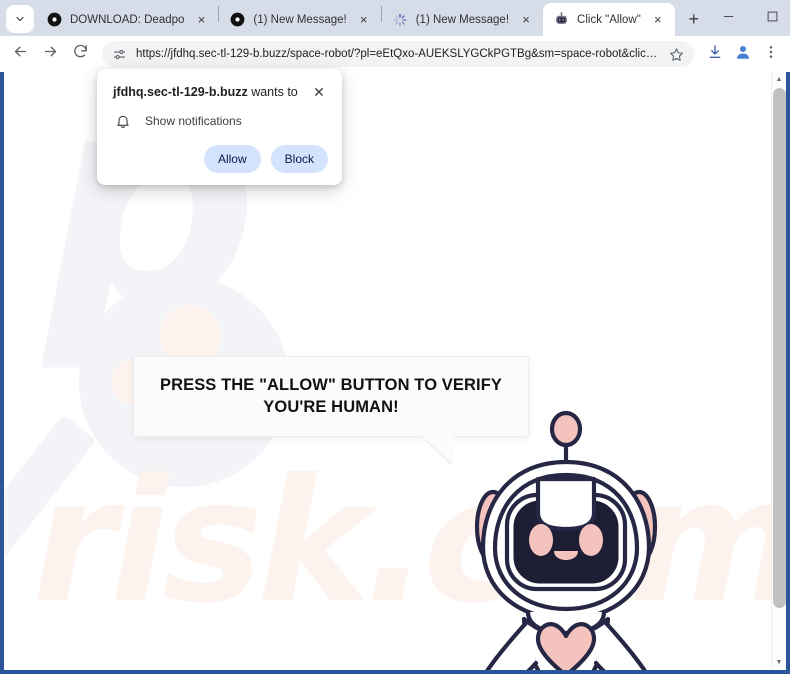 The image size is (790, 674). What do you see at coordinates (232, 159) in the screenshot?
I see `allow-button: Allow` at bounding box center [232, 159].